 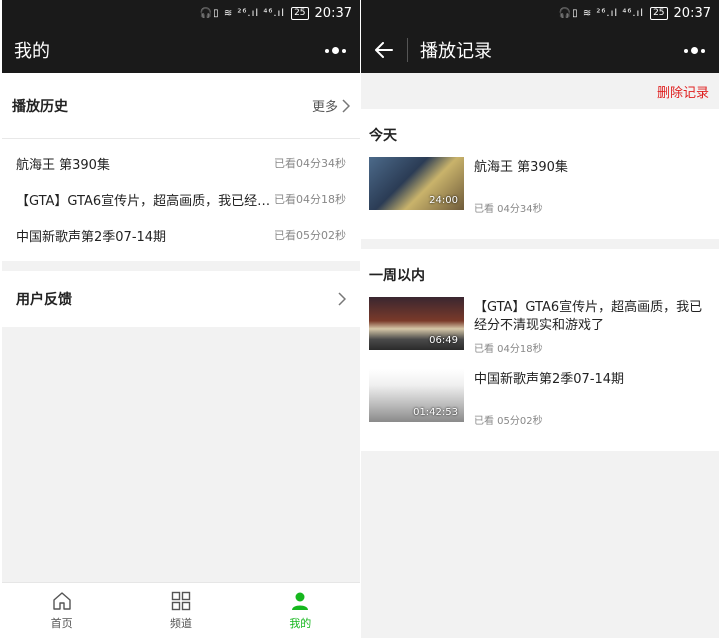 I want to click on tab-channels-label: 频道, so click(x=180, y=623).